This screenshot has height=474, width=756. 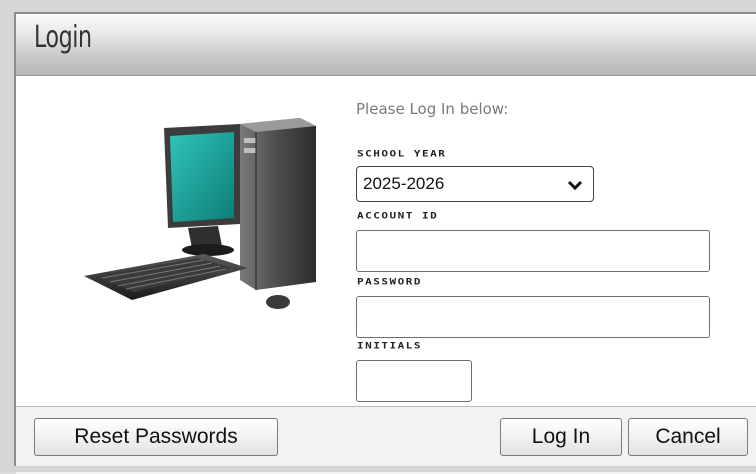 I want to click on school-year-selected-value: 2025-2026, so click(x=404, y=183).